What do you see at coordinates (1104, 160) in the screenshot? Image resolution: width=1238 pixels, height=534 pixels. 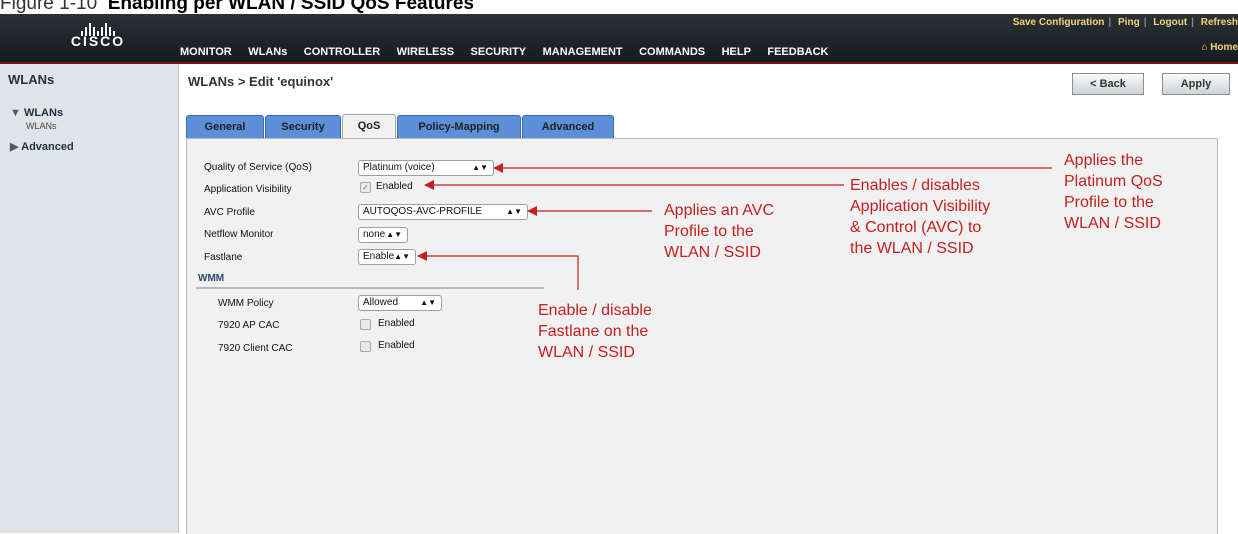 I see `annotation-line: Applies the` at bounding box center [1104, 160].